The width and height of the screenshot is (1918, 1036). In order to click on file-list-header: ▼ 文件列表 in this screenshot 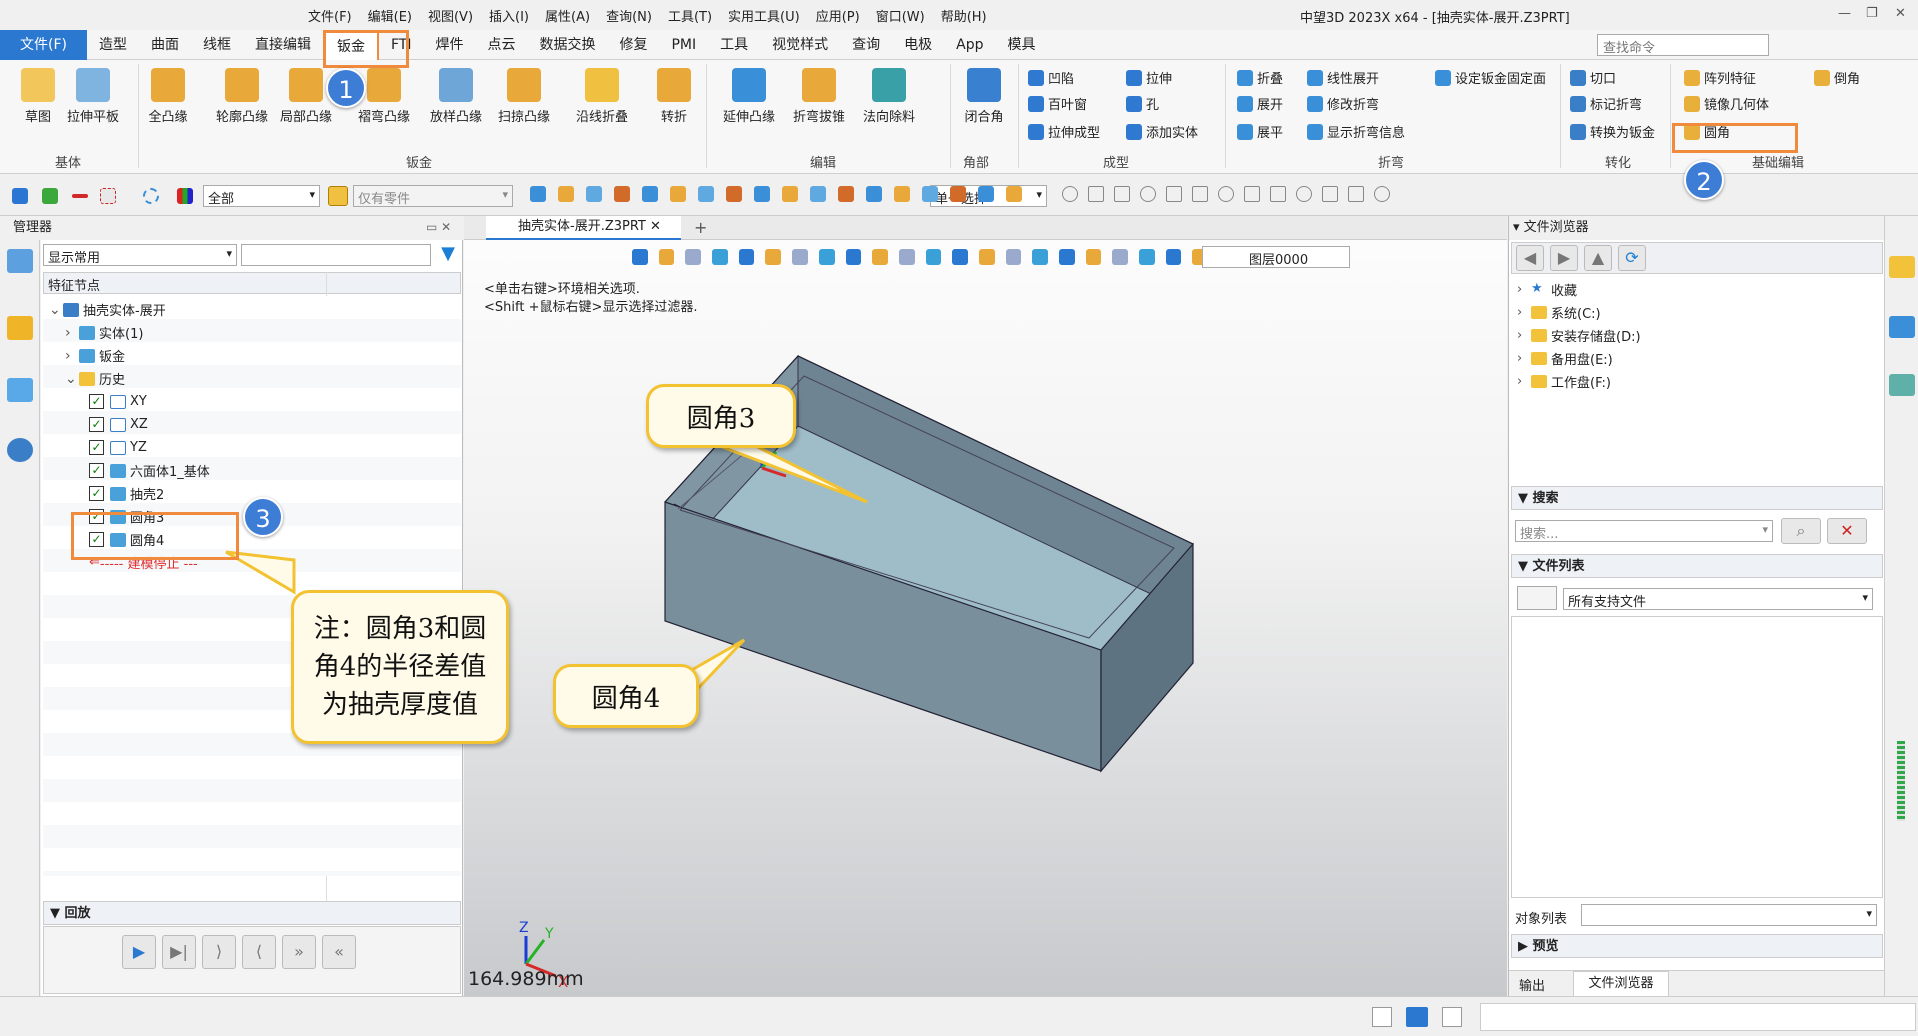, I will do `click(1697, 566)`.